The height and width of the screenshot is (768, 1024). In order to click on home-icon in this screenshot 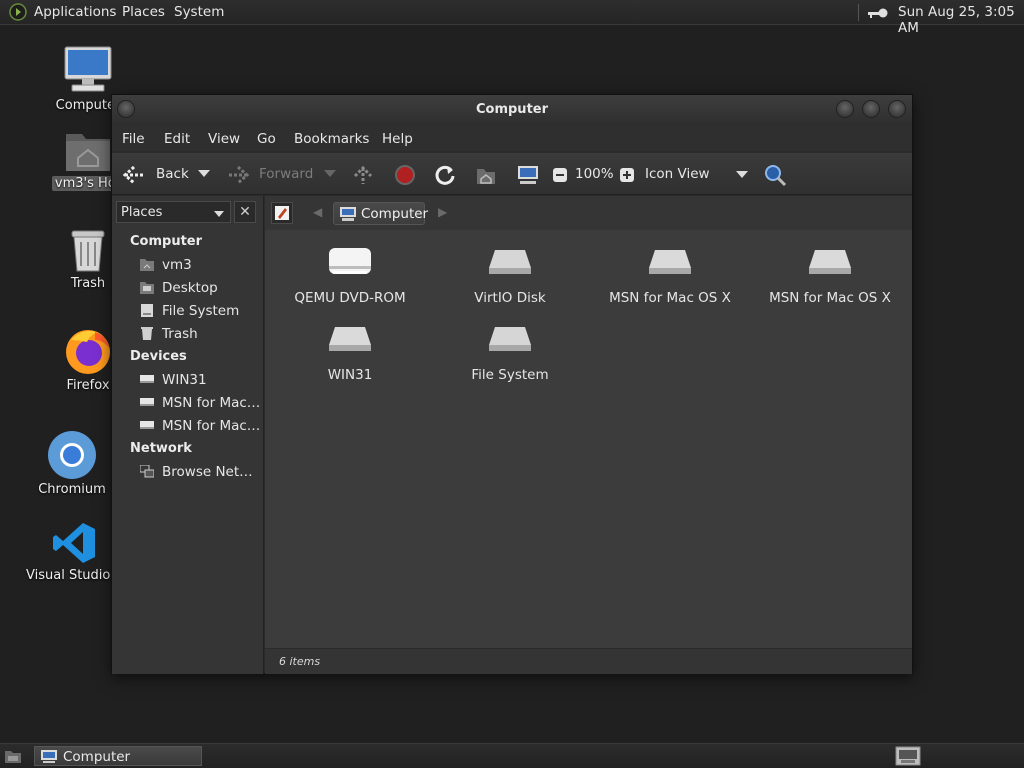, I will do `click(486, 175)`.